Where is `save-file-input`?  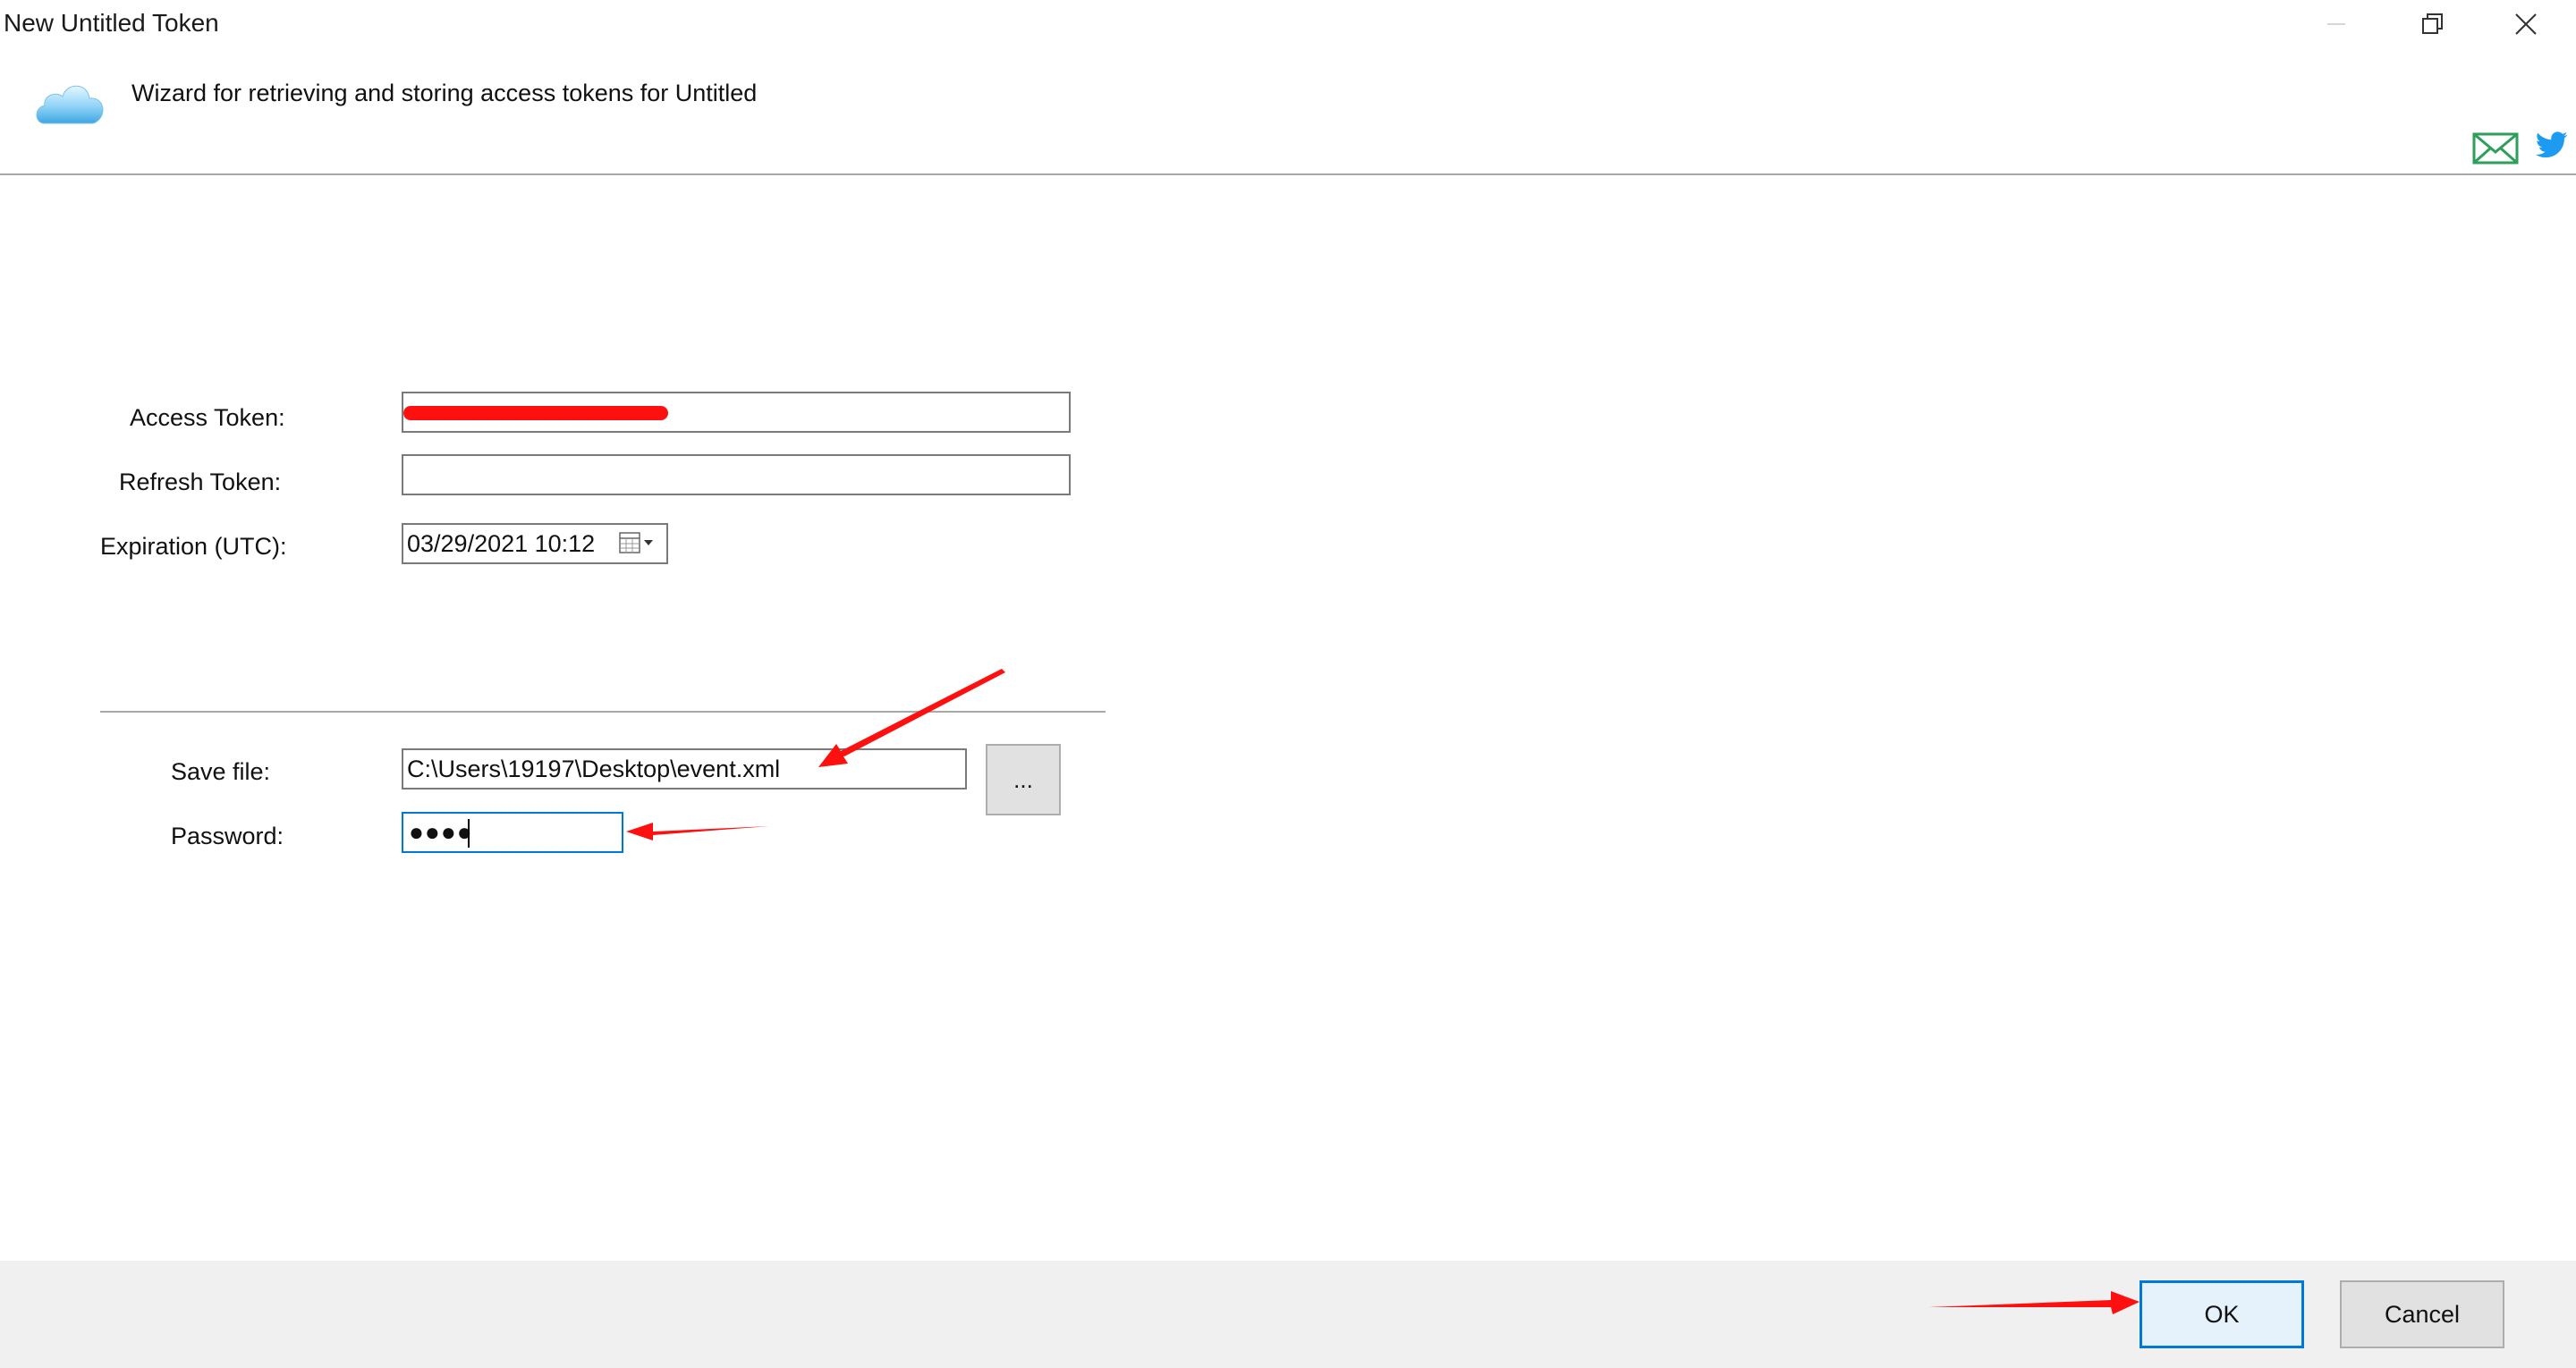 save-file-input is located at coordinates (684, 769).